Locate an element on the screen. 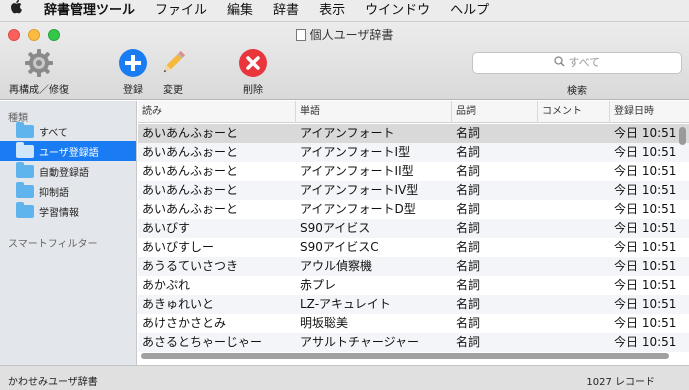 This screenshot has width=689, height=390. menu-dictionary: 辞書 is located at coordinates (286, 11).